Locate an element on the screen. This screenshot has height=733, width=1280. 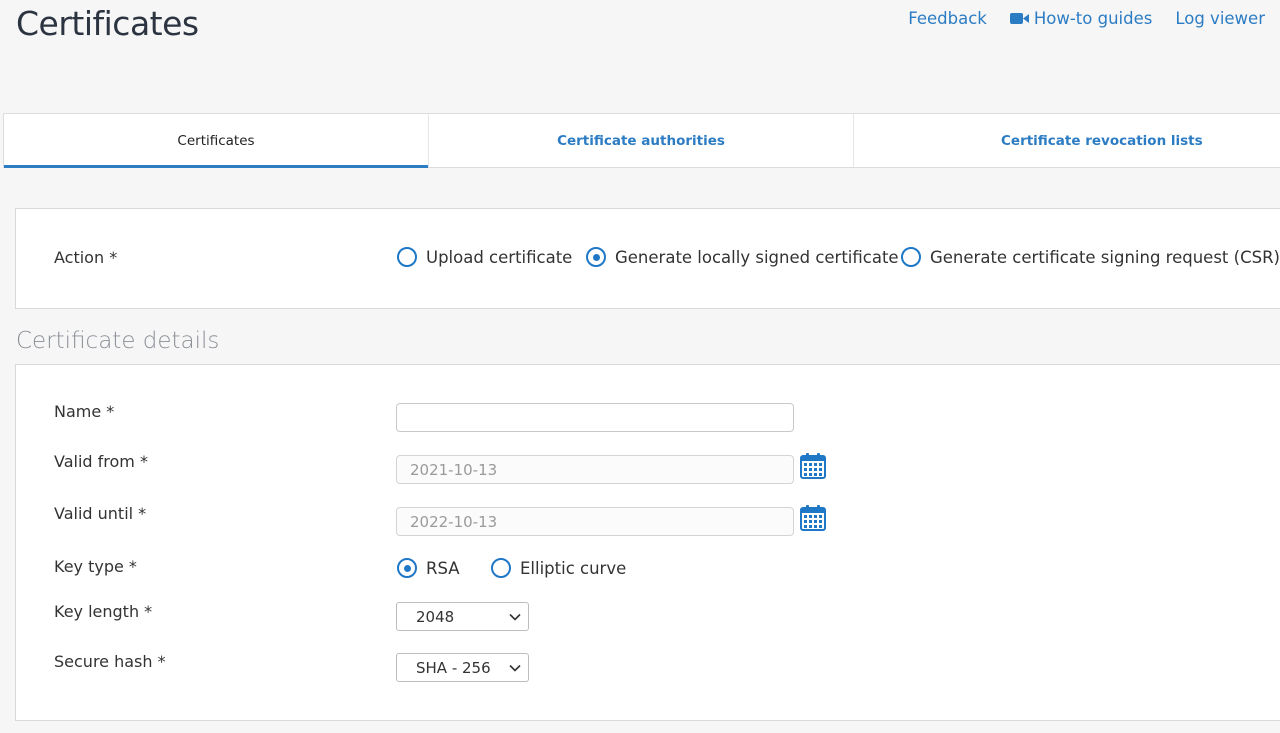
secure-hash-value: SHA - 256 is located at coordinates (453, 667).